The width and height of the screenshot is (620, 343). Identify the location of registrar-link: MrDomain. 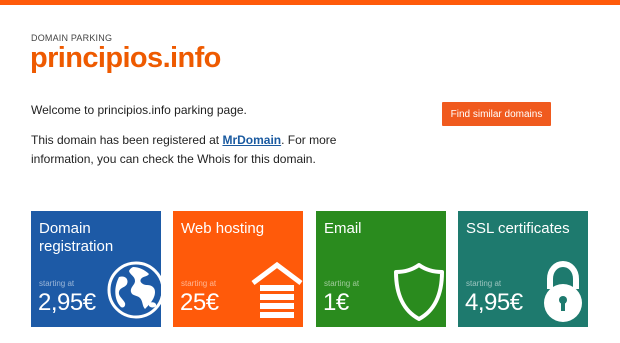
(251, 140).